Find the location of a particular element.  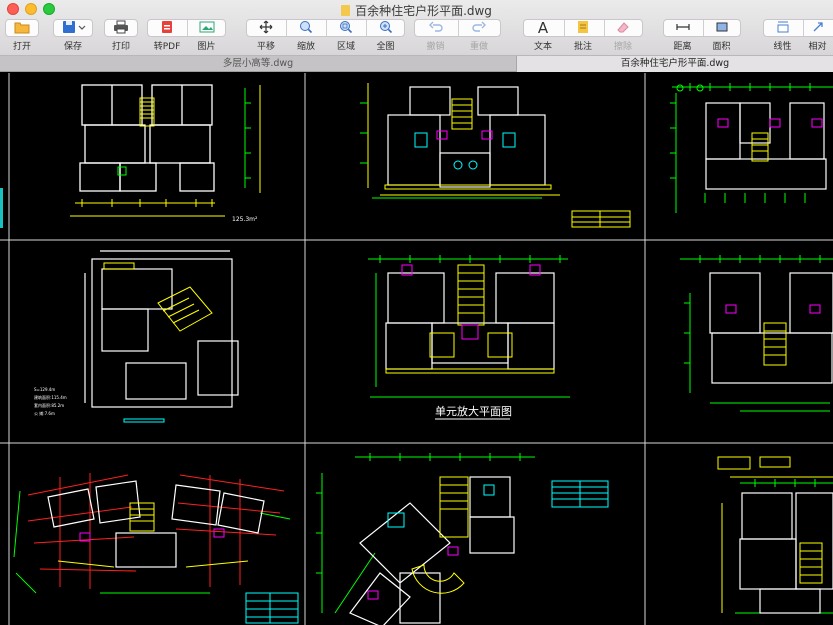

fit-icon is located at coordinates (385, 28).